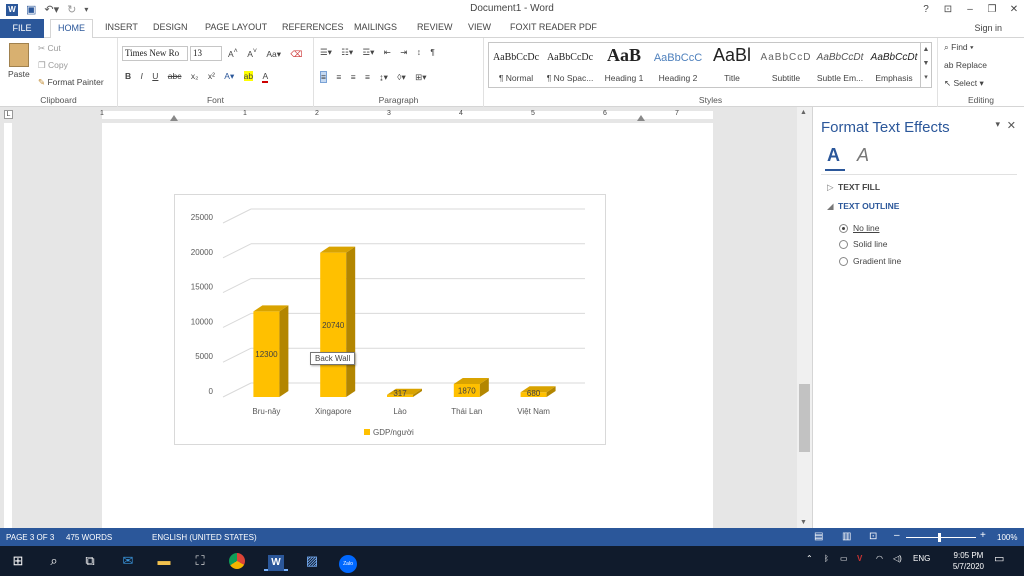 The height and width of the screenshot is (576, 1024). Describe the element at coordinates (54, 561) in the screenshot. I see `search-icon: ⌕` at that location.